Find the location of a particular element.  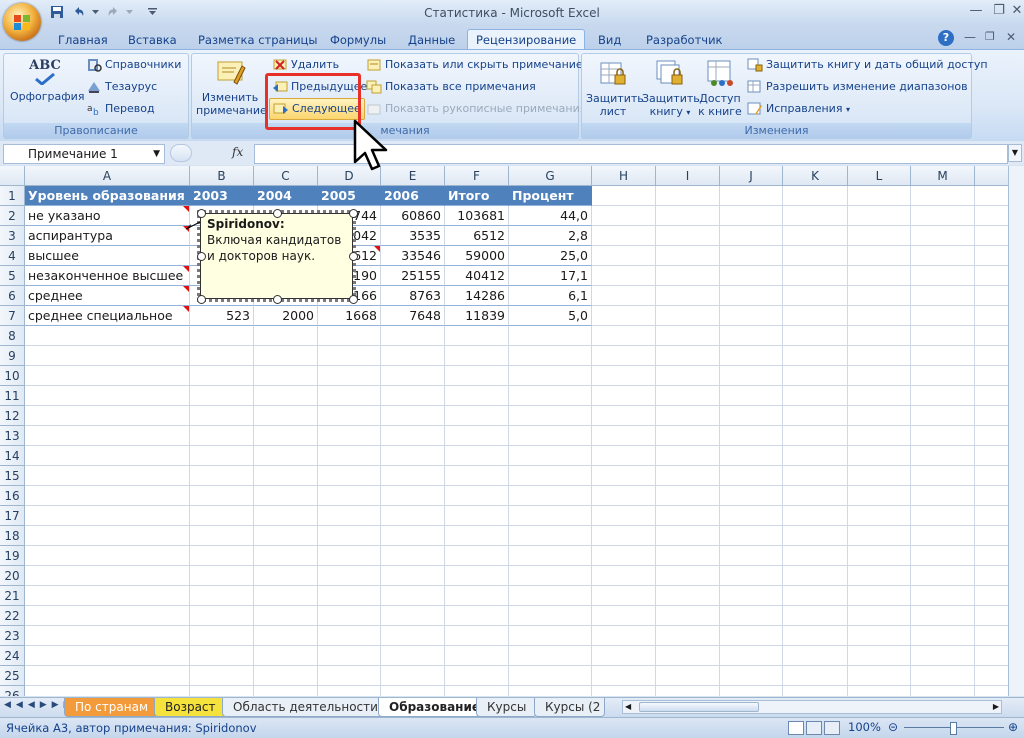

row-header: 14 is located at coordinates (12, 456).